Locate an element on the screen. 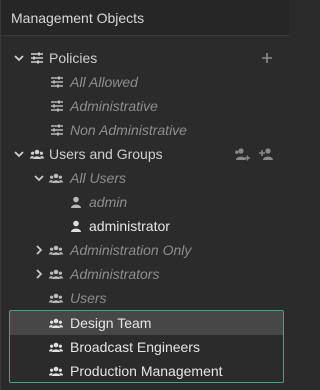 This screenshot has height=390, width=320. tree-item-label: administrator is located at coordinates (129, 226).